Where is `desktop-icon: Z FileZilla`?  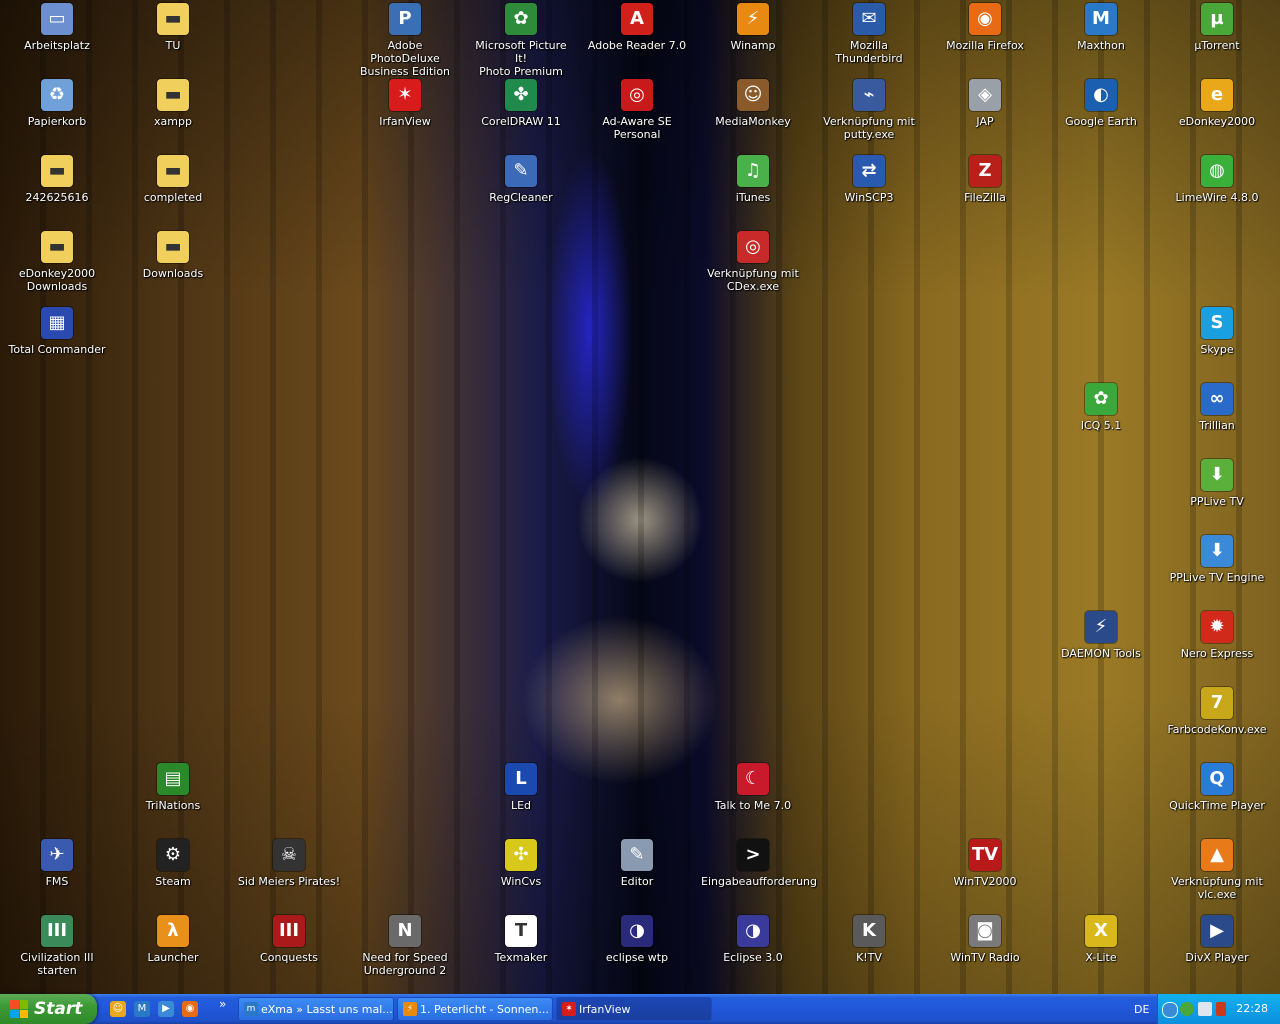
desktop-icon: Z FileZilla is located at coordinates (985, 179).